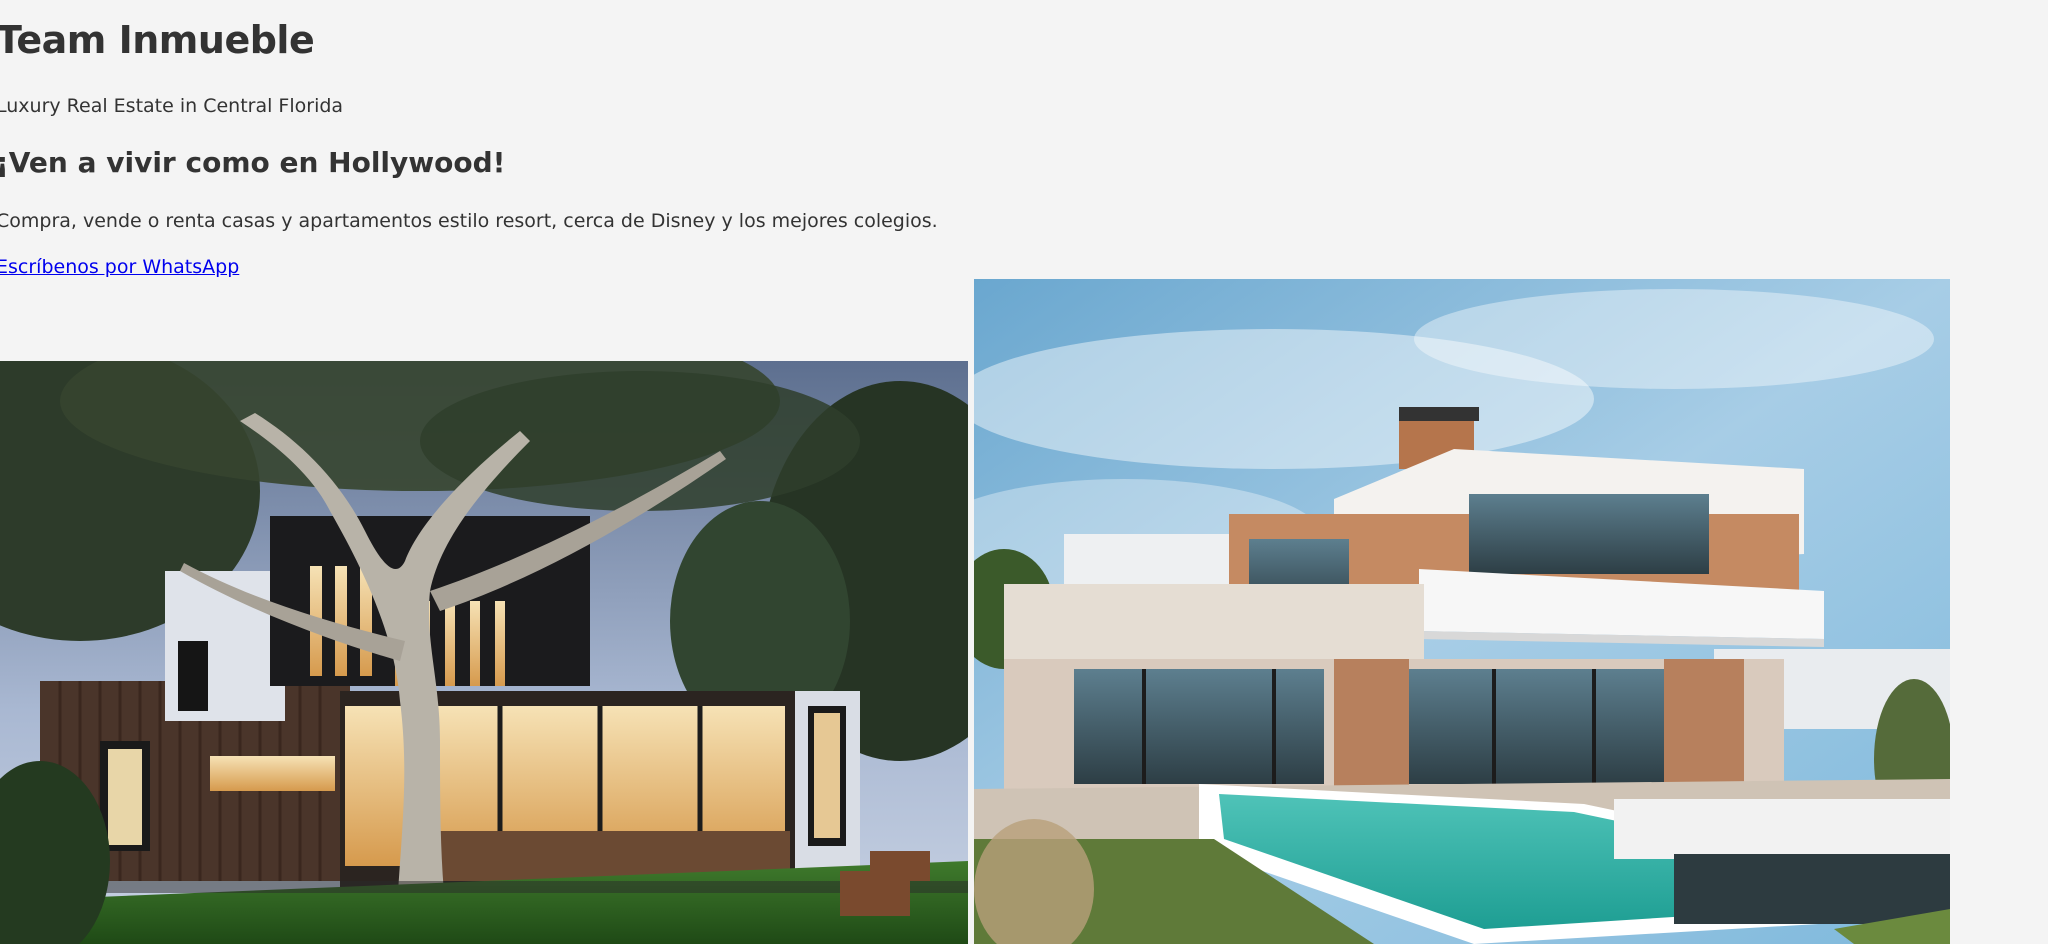 The height and width of the screenshot is (944, 2048). I want to click on site-tagline: Luxury Real Estate in Central Florida, so click(172, 106).